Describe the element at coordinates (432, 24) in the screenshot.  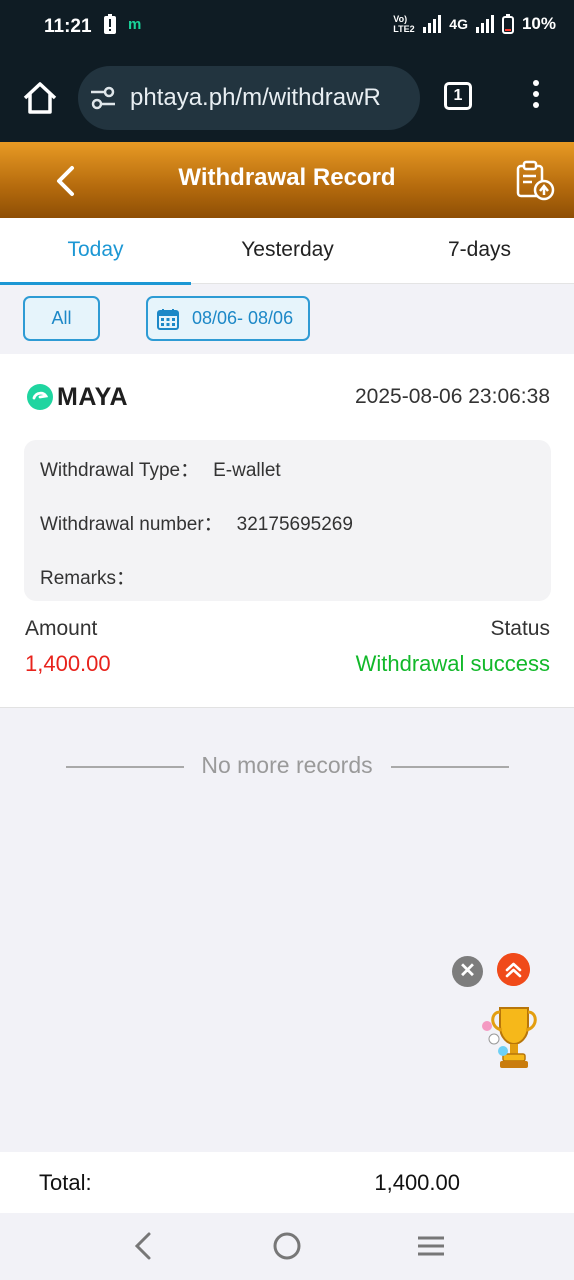
I see `signal-icon` at that location.